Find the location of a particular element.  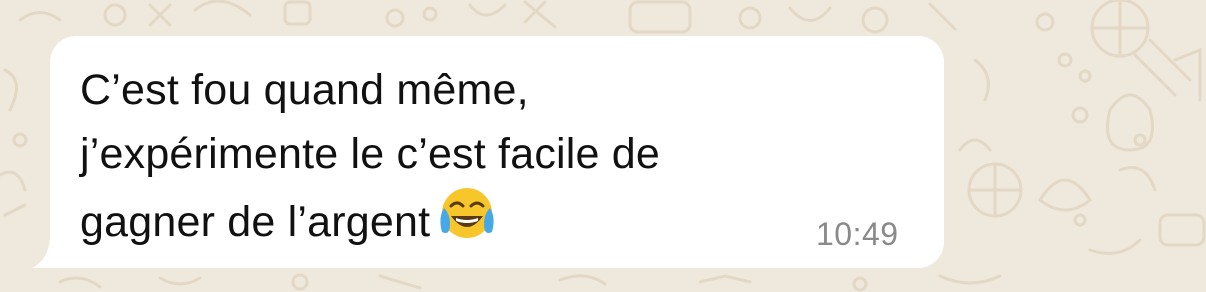

message-timestamp: 10:49 is located at coordinates (857, 234).